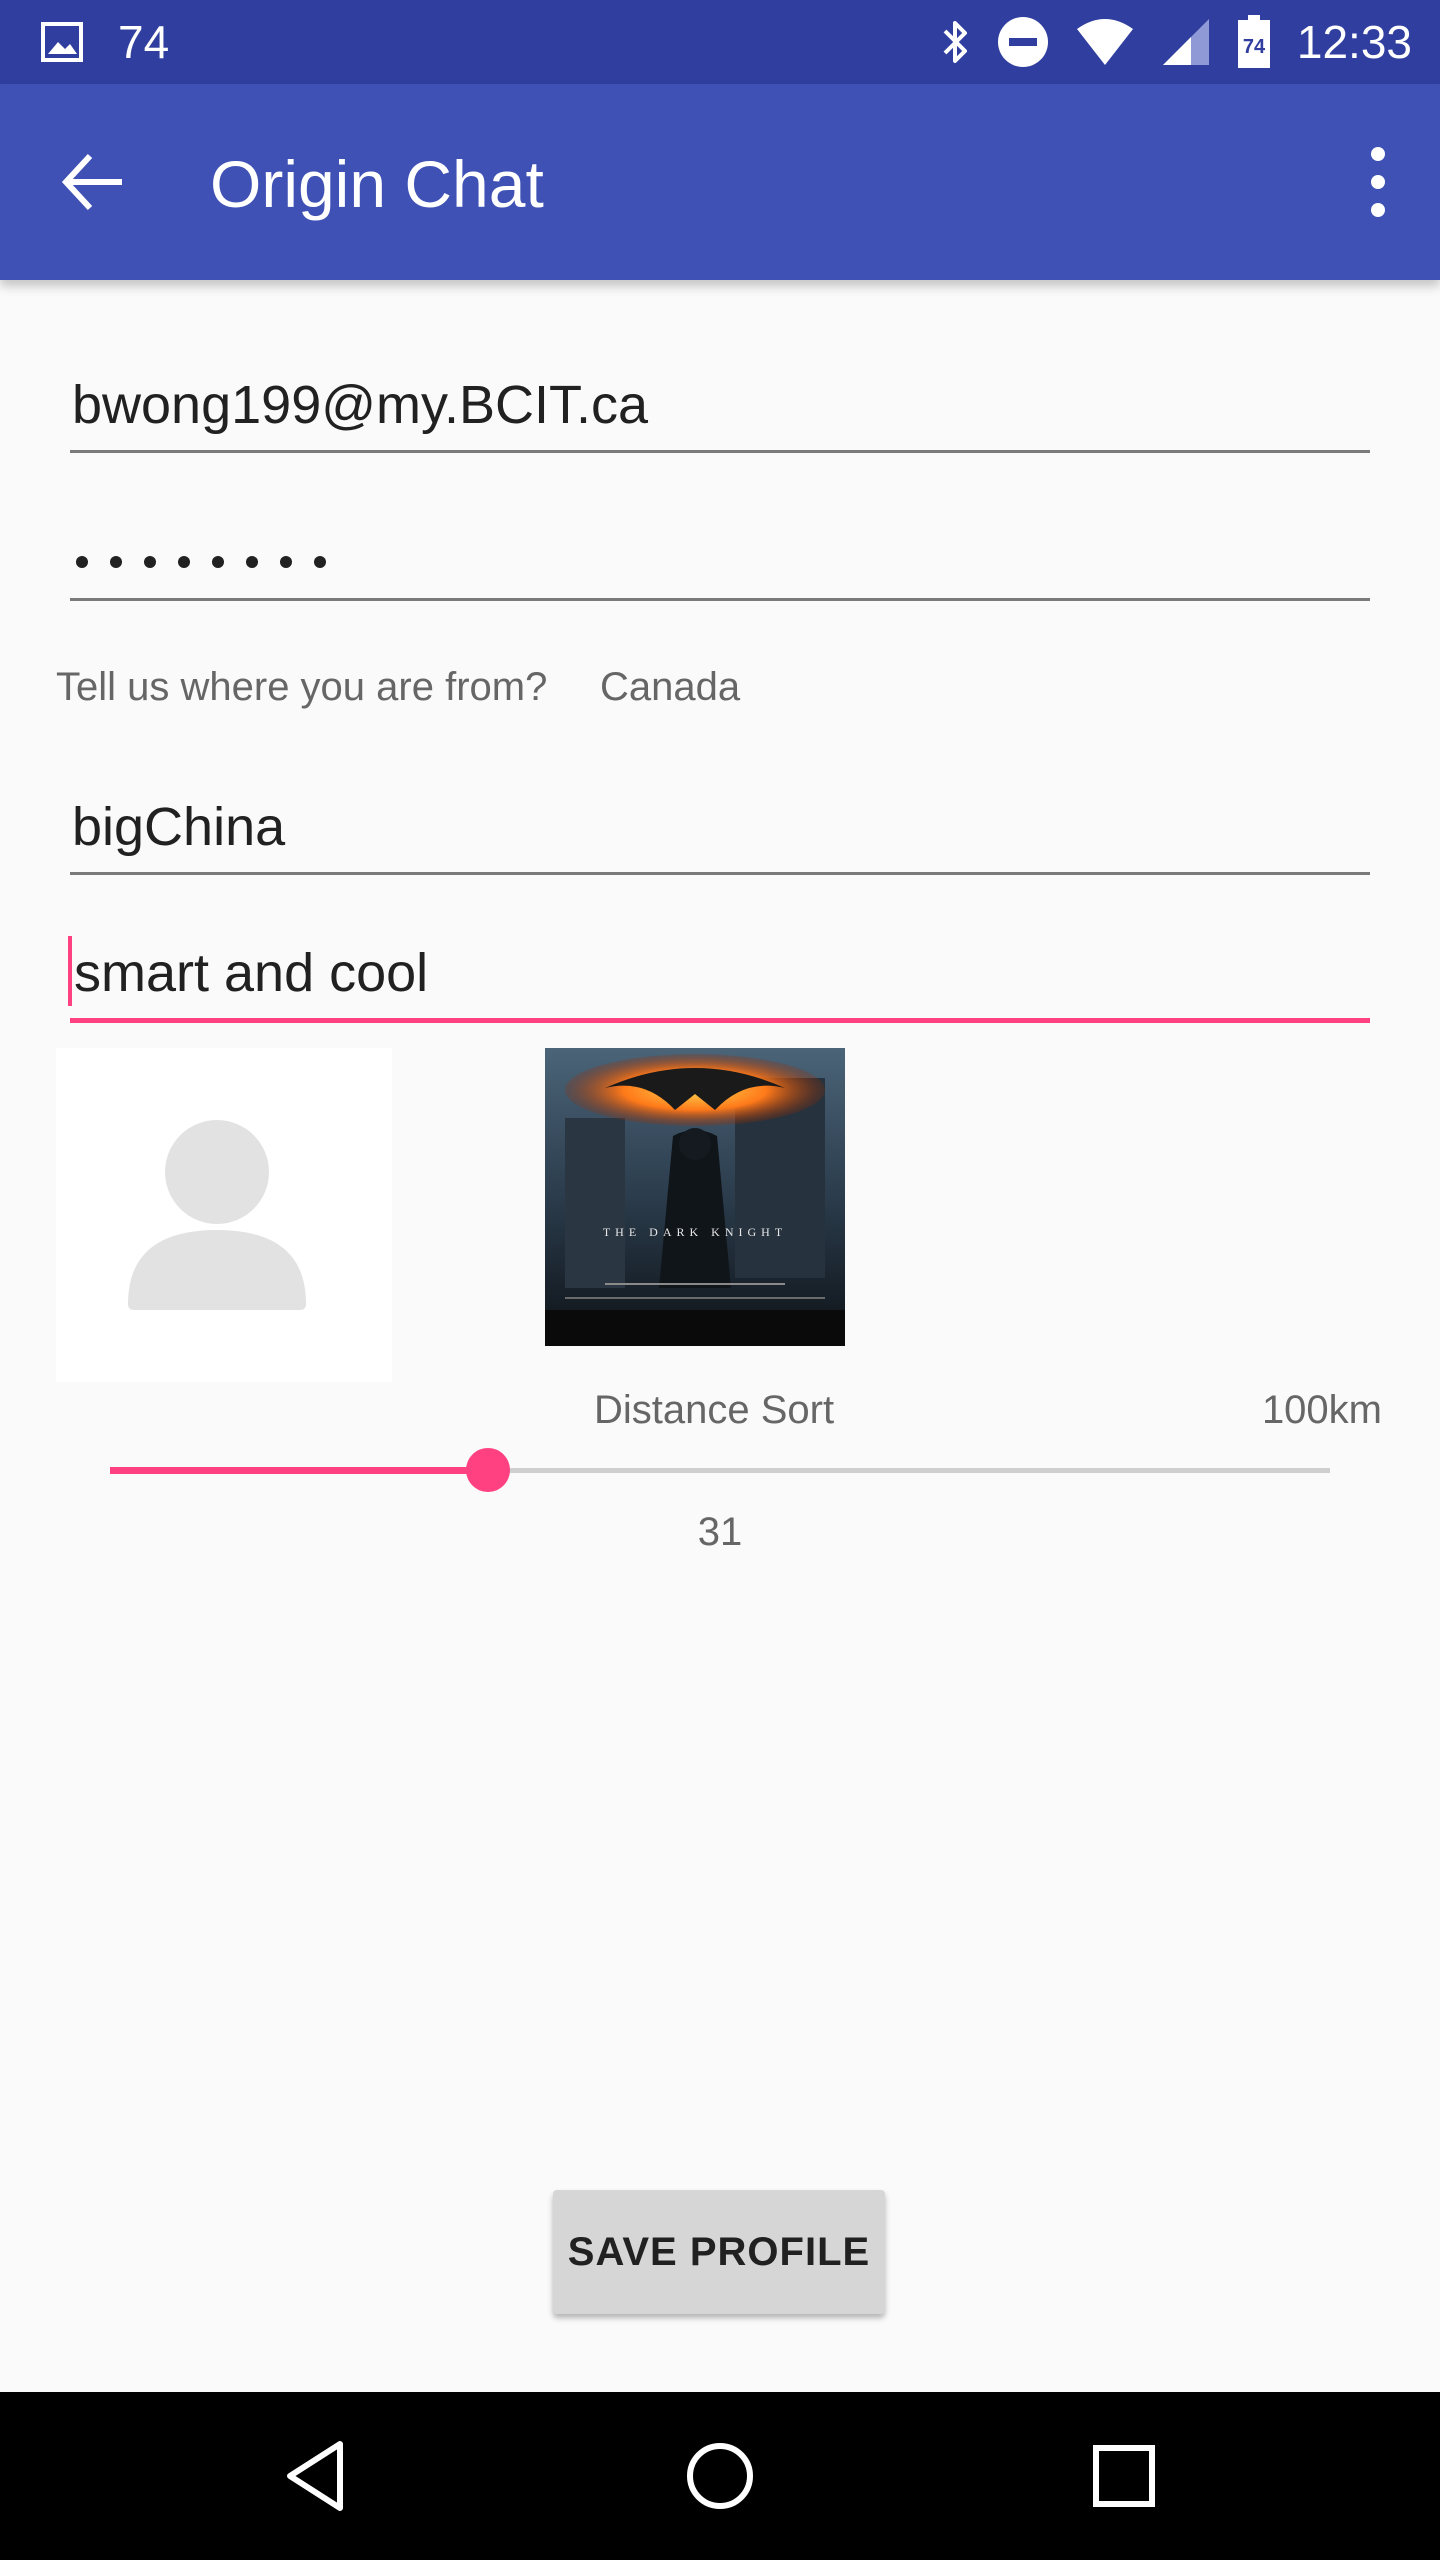 The height and width of the screenshot is (2560, 1440). I want to click on battery-icon: 74, so click(1253, 41).